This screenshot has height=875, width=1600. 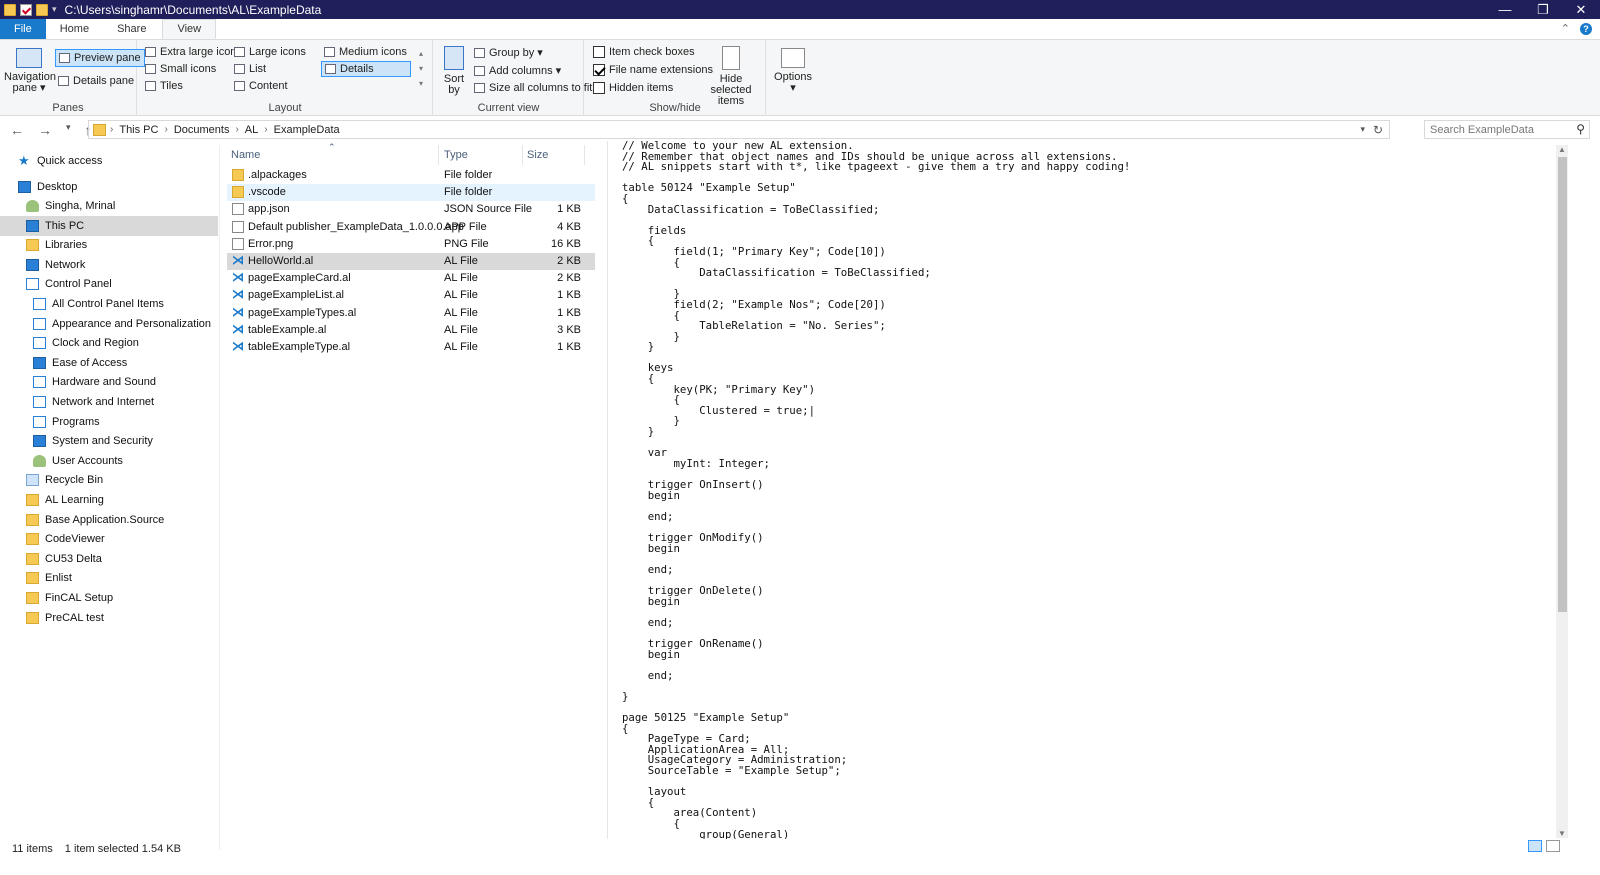 What do you see at coordinates (1378, 130) in the screenshot?
I see `refresh-icon: ↻` at bounding box center [1378, 130].